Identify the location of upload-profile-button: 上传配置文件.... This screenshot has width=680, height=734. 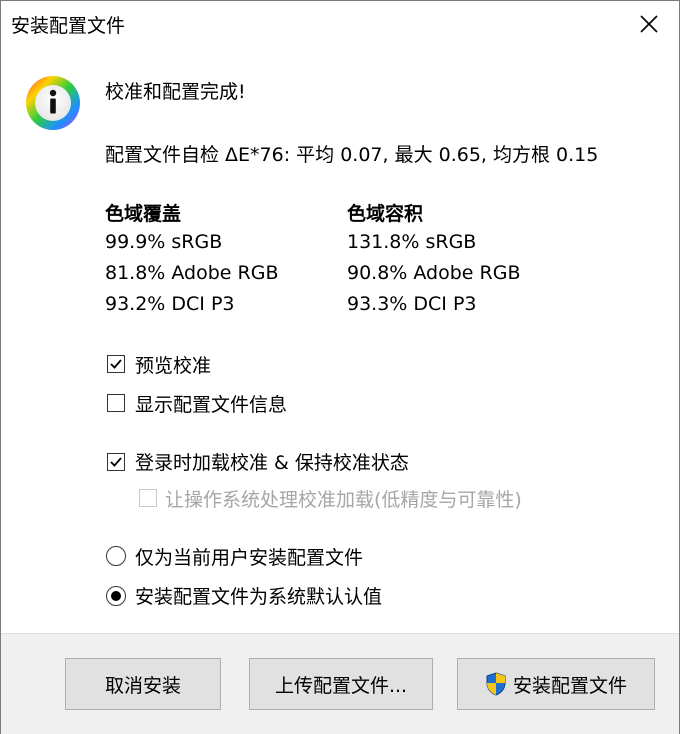
(341, 684).